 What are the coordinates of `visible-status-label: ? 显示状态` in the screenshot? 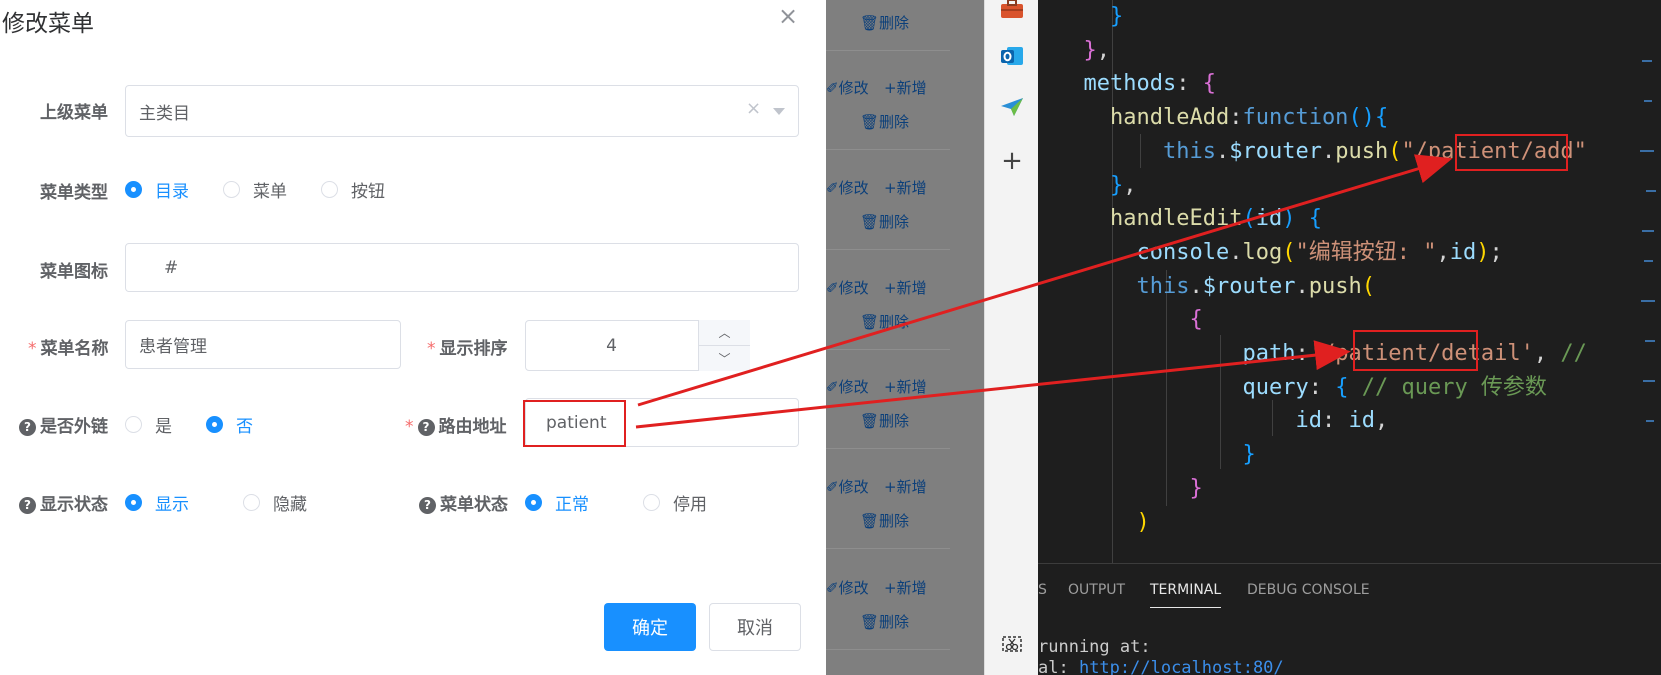 It's located at (63, 502).